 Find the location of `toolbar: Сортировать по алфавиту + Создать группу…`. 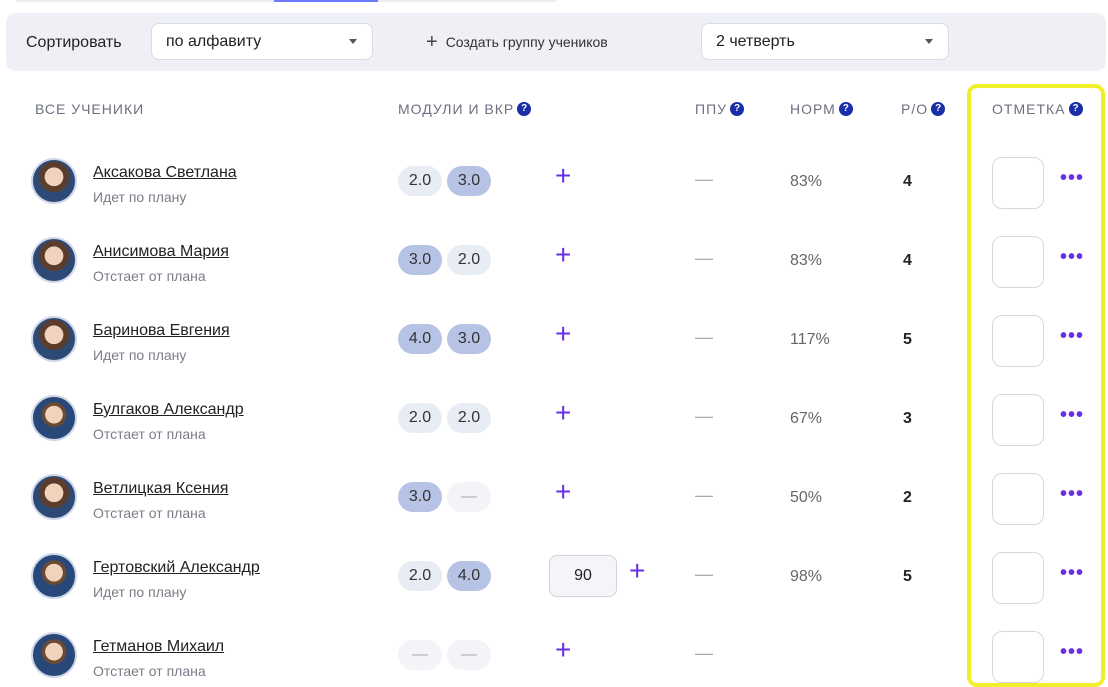

toolbar: Сортировать по алфавиту + Создать группу… is located at coordinates (556, 42).